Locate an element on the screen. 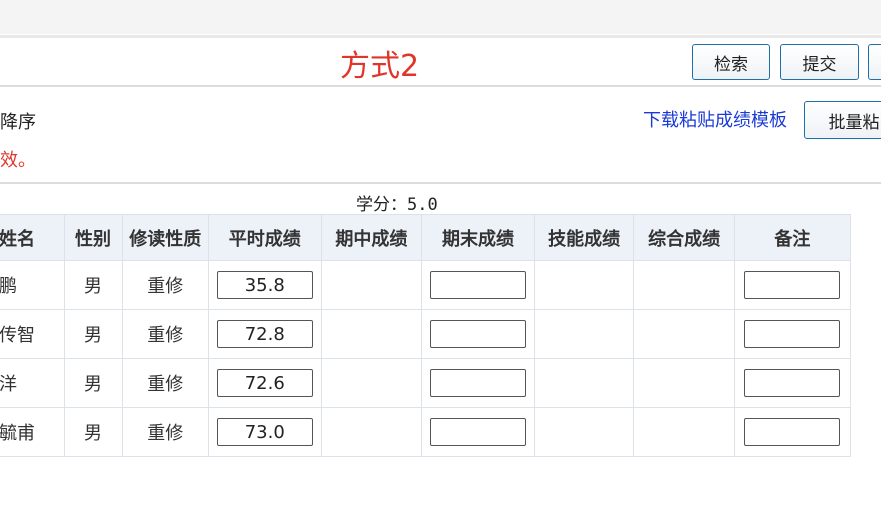 The height and width of the screenshot is (532, 881). notice-text: 效。 is located at coordinates (18, 160).